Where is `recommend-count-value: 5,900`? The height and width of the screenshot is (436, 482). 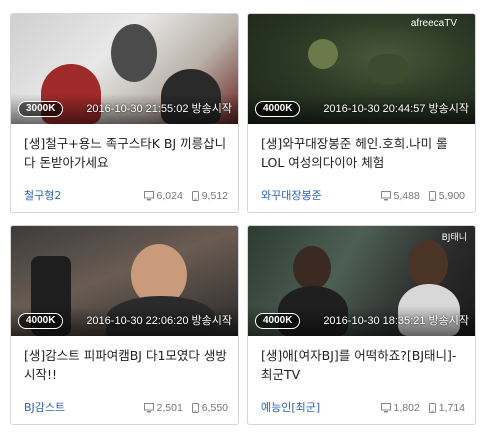
recommend-count-value: 5,900 is located at coordinates (451, 196).